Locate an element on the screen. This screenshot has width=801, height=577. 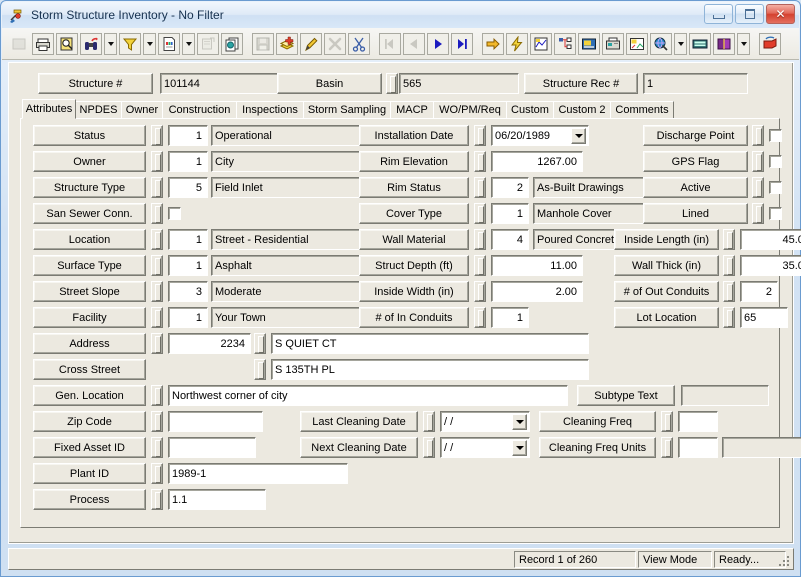
toolbar-web-dropdown is located at coordinates (680, 43).